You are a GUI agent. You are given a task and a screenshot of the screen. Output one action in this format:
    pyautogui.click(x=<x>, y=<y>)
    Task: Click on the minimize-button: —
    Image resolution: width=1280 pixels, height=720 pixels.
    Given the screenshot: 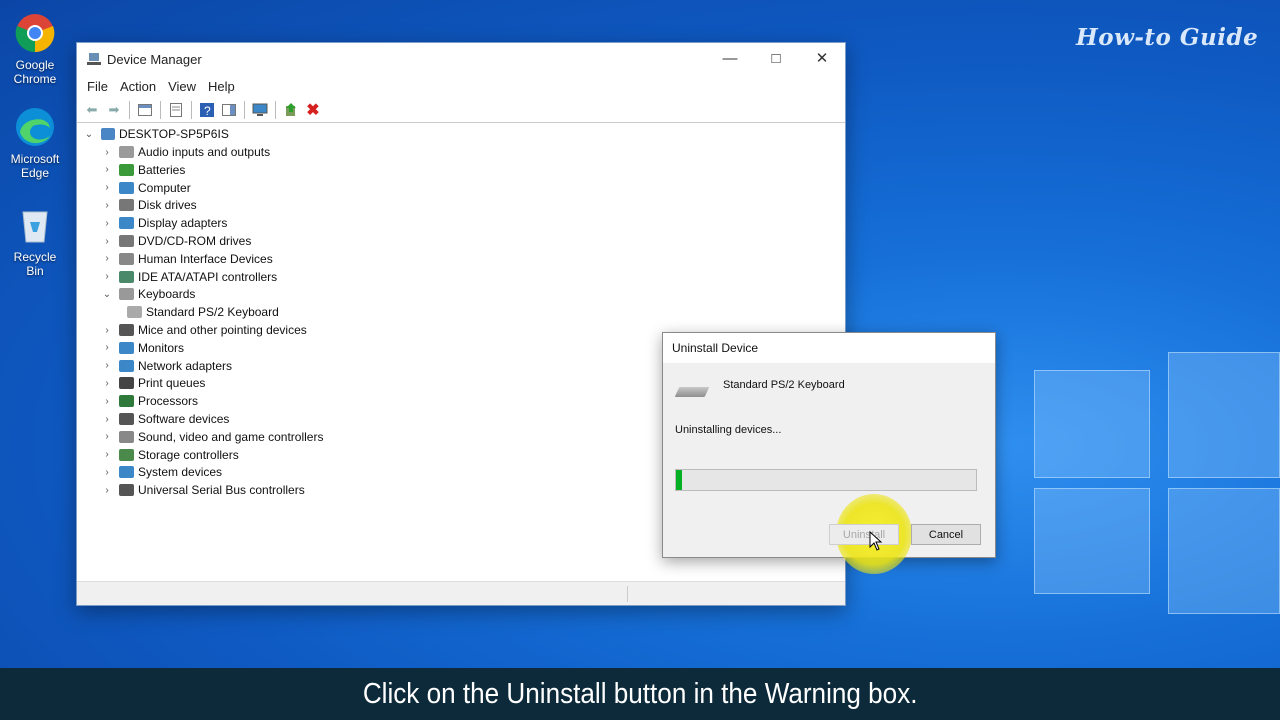 What is the action you would take?
    pyautogui.click(x=730, y=58)
    